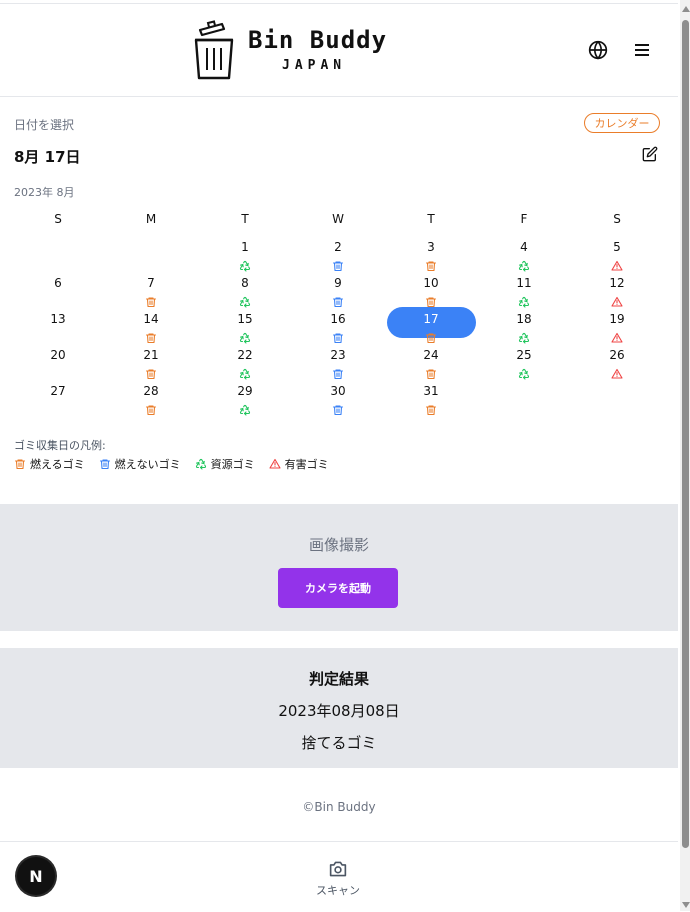 The width and height of the screenshot is (690, 912). I want to click on calendar-day: 7, so click(151, 294).